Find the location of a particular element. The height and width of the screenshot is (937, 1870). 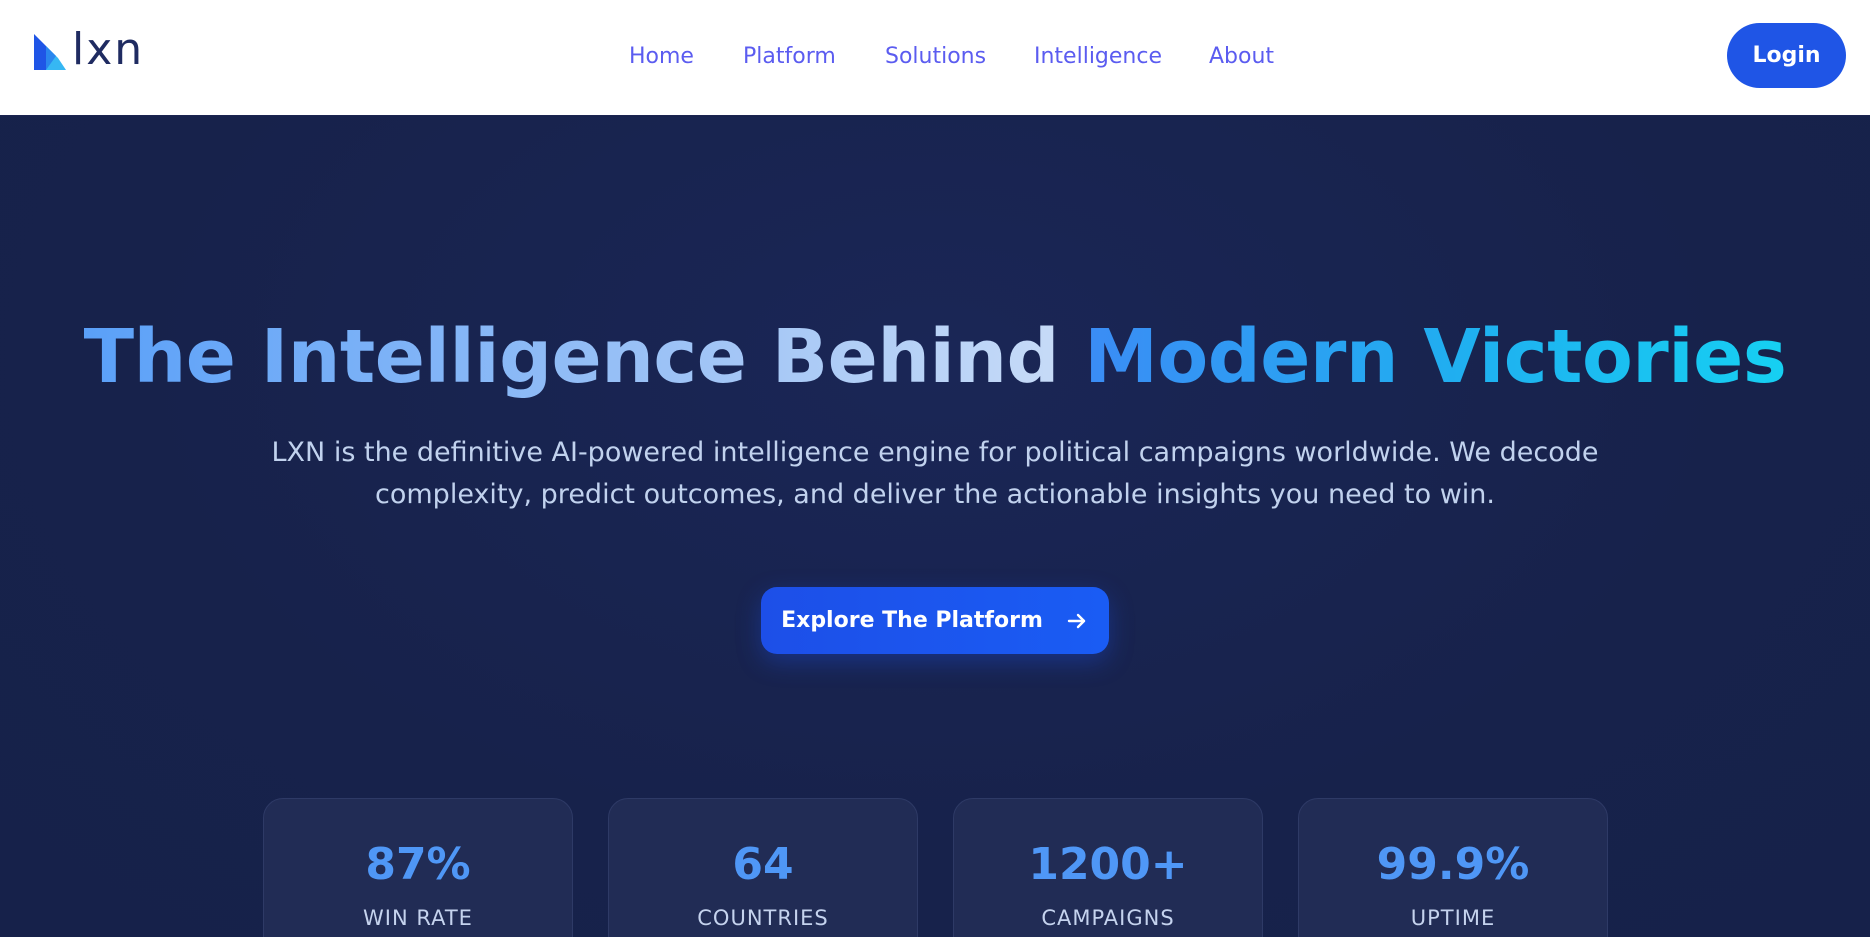

hero-title-primary: The Intelligence Behind is located at coordinates (584, 357).